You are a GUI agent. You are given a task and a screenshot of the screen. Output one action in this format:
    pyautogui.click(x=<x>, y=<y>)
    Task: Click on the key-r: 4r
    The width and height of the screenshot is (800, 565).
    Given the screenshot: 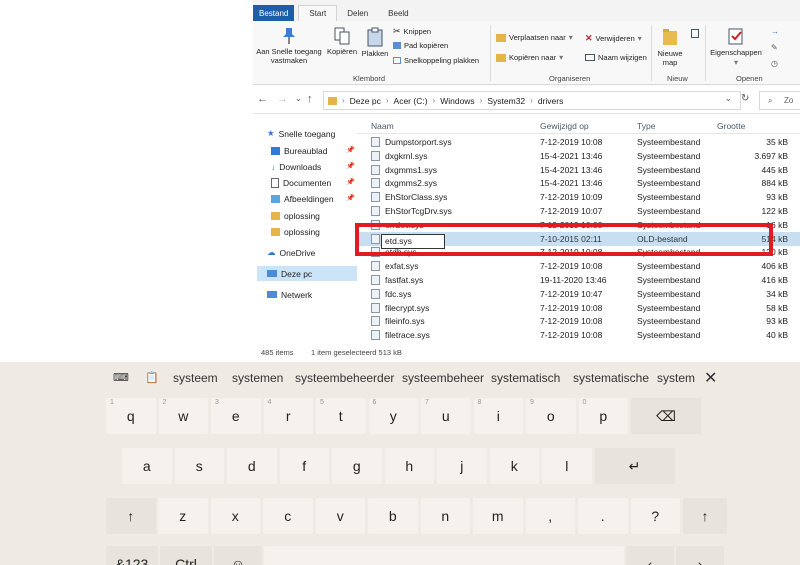 What is the action you would take?
    pyautogui.click(x=288, y=416)
    